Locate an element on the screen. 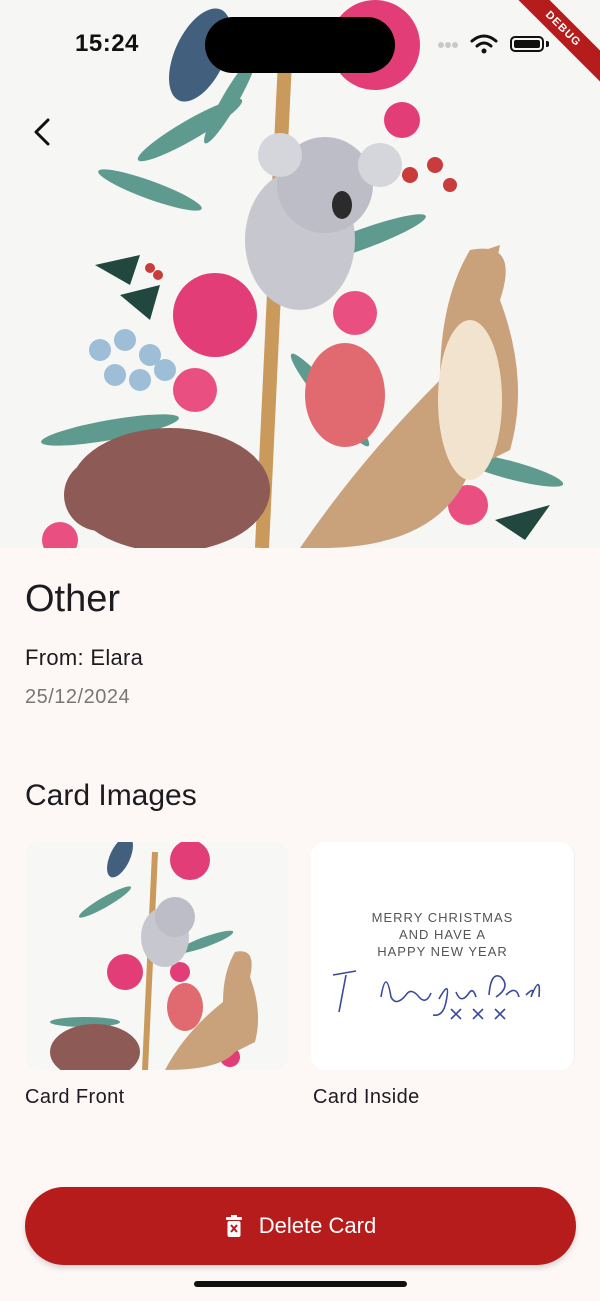  battery-nub is located at coordinates (547, 44).